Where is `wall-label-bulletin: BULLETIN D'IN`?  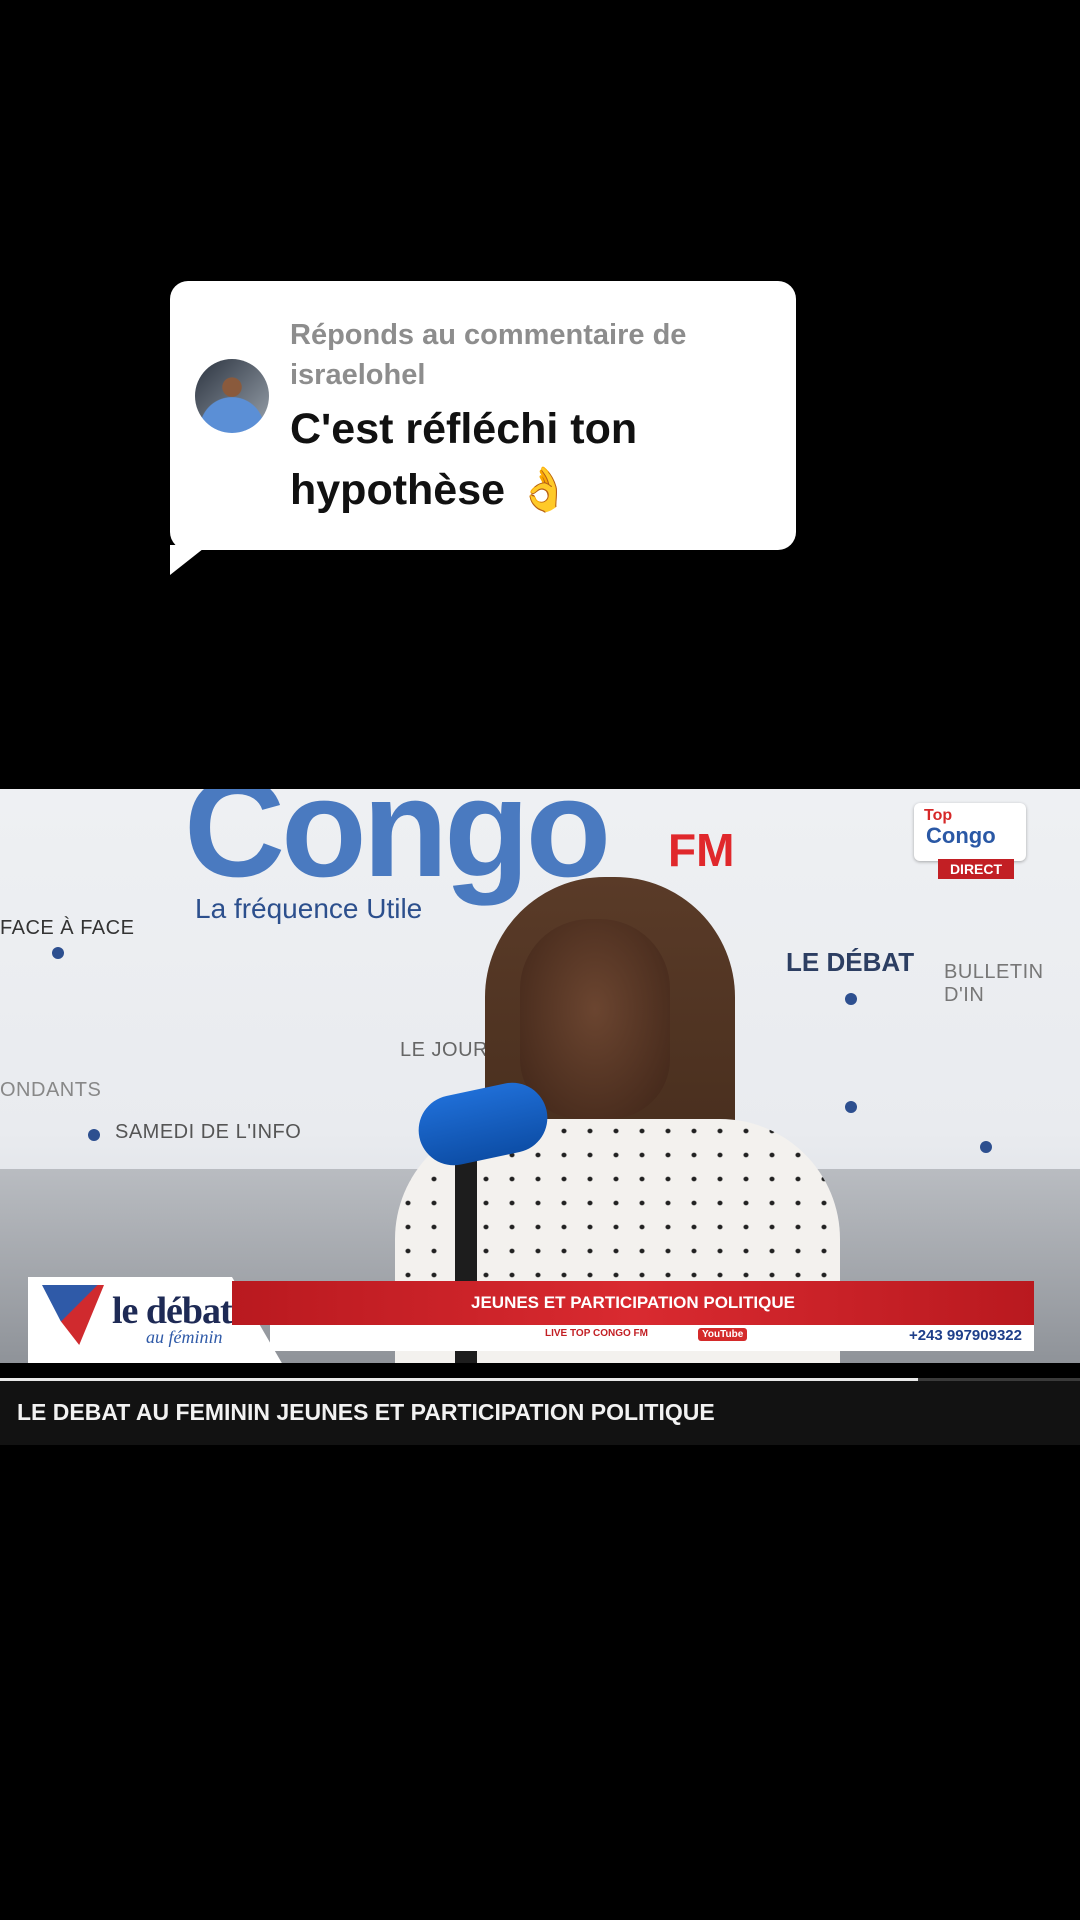
wall-label-bulletin: BULLETIN D'IN is located at coordinates (994, 983).